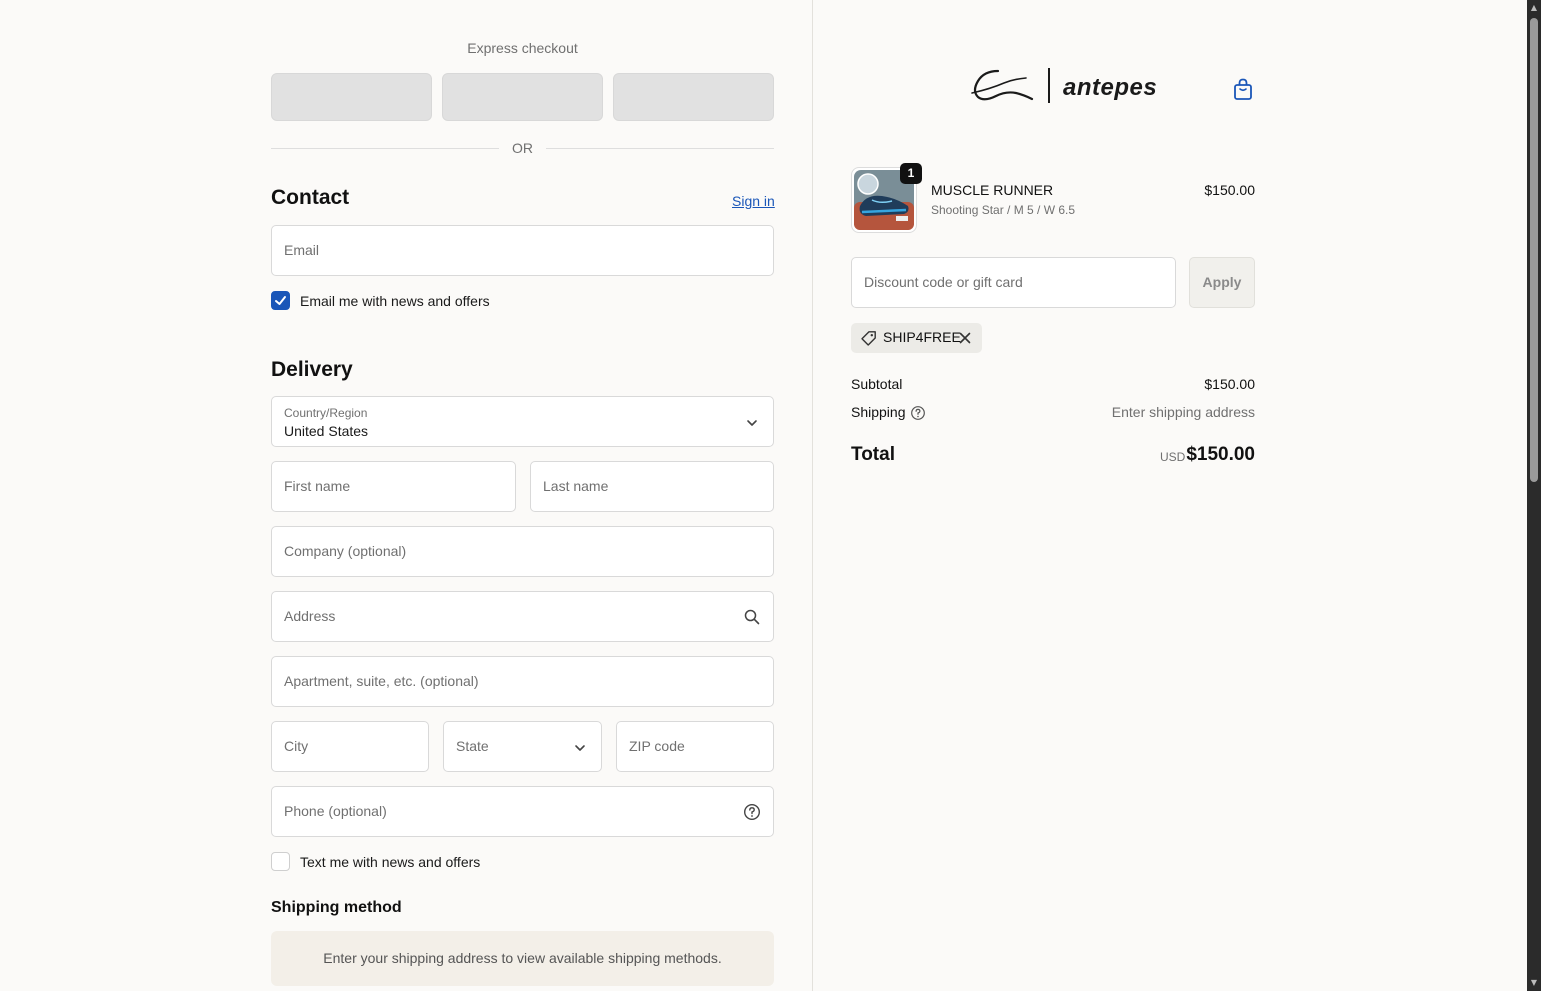 This screenshot has width=1541, height=991. I want to click on shopping-bag-icon, so click(1243, 89).